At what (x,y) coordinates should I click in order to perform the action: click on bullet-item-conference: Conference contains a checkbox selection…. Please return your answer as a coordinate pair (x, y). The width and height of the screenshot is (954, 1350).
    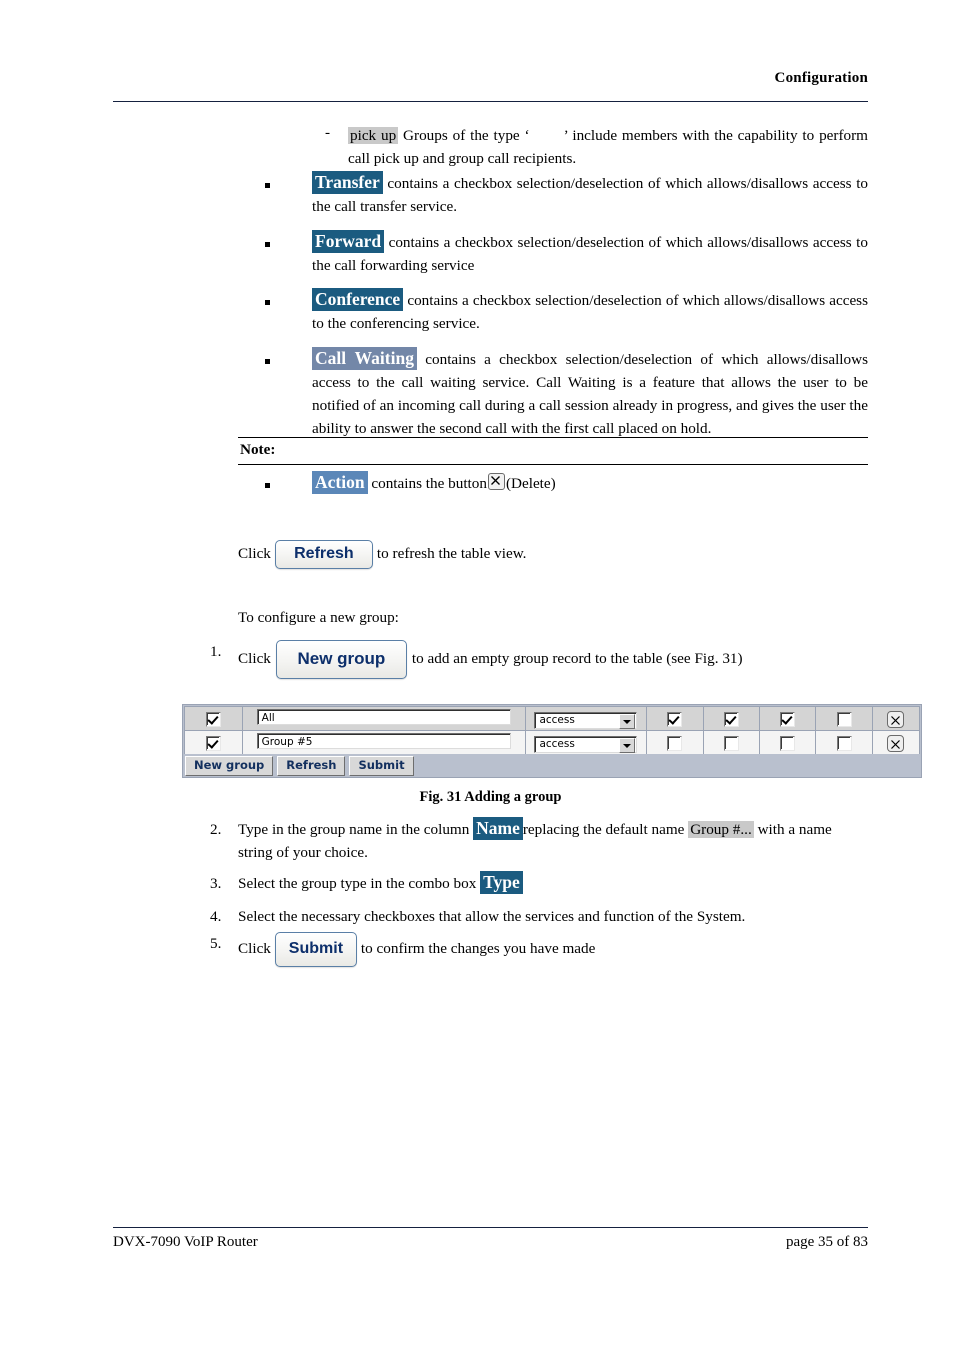
    Looking at the image, I should click on (566, 312).